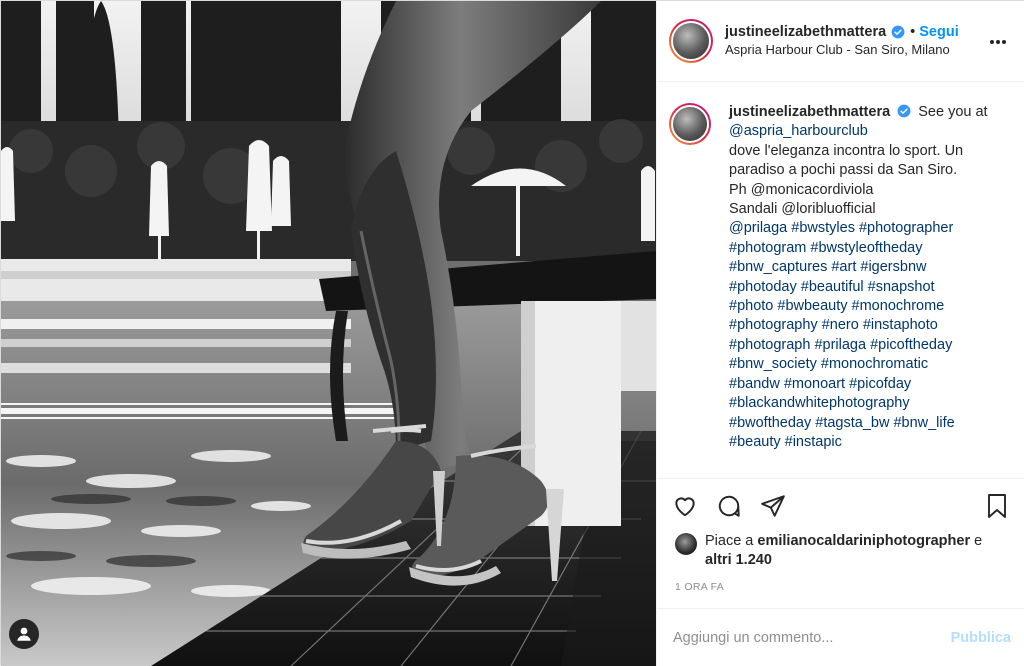  What do you see at coordinates (840, 581) in the screenshot?
I see `post-timestamp: 1 ORA FA` at bounding box center [840, 581].